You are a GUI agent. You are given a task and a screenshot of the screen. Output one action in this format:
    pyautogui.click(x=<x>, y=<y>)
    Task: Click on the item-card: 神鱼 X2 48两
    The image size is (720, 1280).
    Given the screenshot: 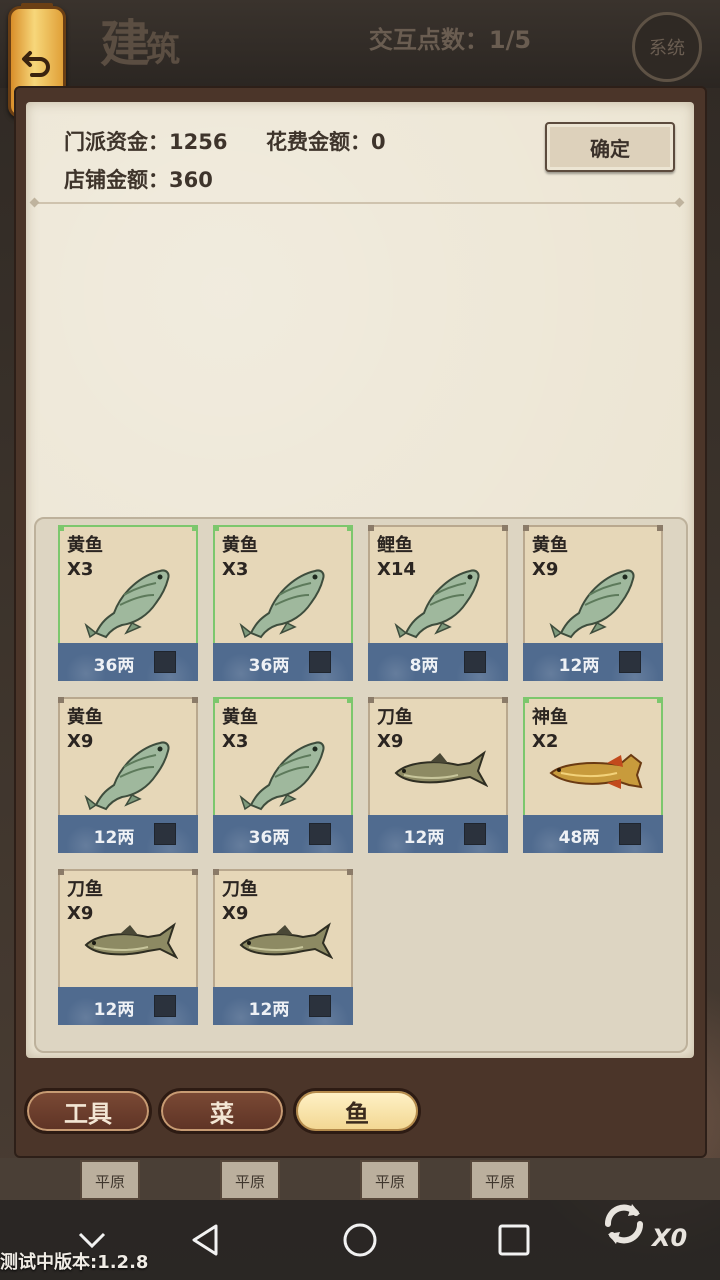 What is the action you would take?
    pyautogui.click(x=593, y=775)
    